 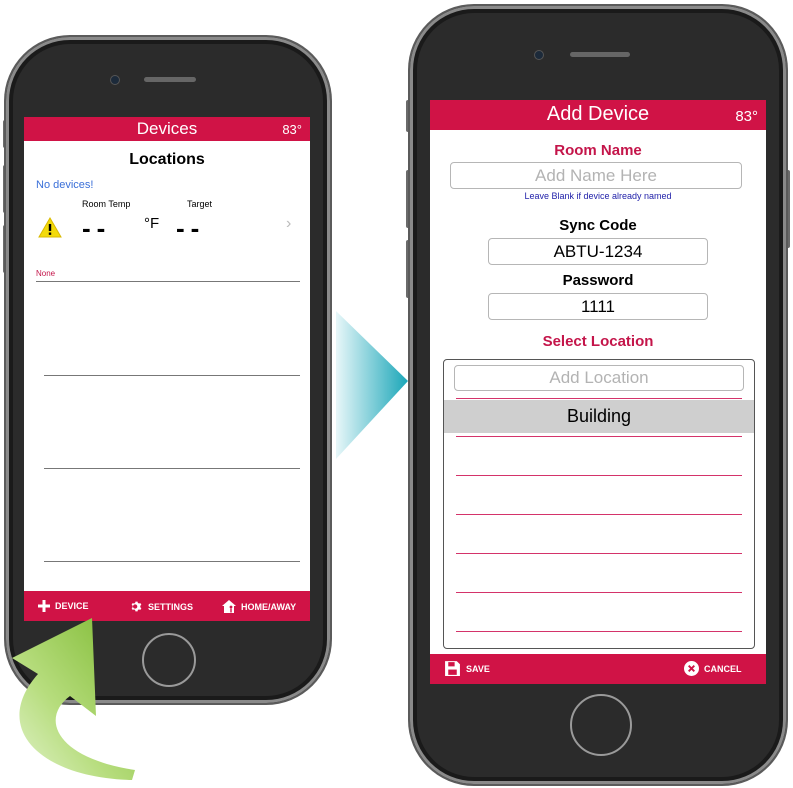 What do you see at coordinates (723, 668) in the screenshot?
I see `cancel-label: CANCEL` at bounding box center [723, 668].